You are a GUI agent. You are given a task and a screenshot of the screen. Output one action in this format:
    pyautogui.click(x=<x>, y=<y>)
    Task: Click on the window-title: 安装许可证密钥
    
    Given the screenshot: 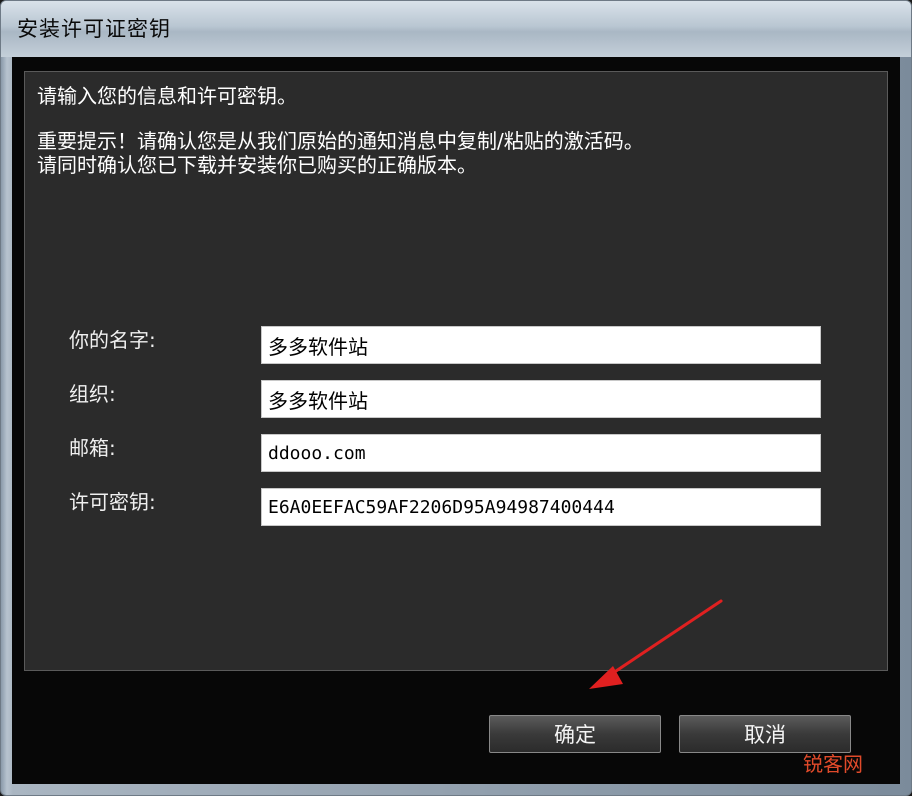 What is the action you would take?
    pyautogui.click(x=94, y=29)
    